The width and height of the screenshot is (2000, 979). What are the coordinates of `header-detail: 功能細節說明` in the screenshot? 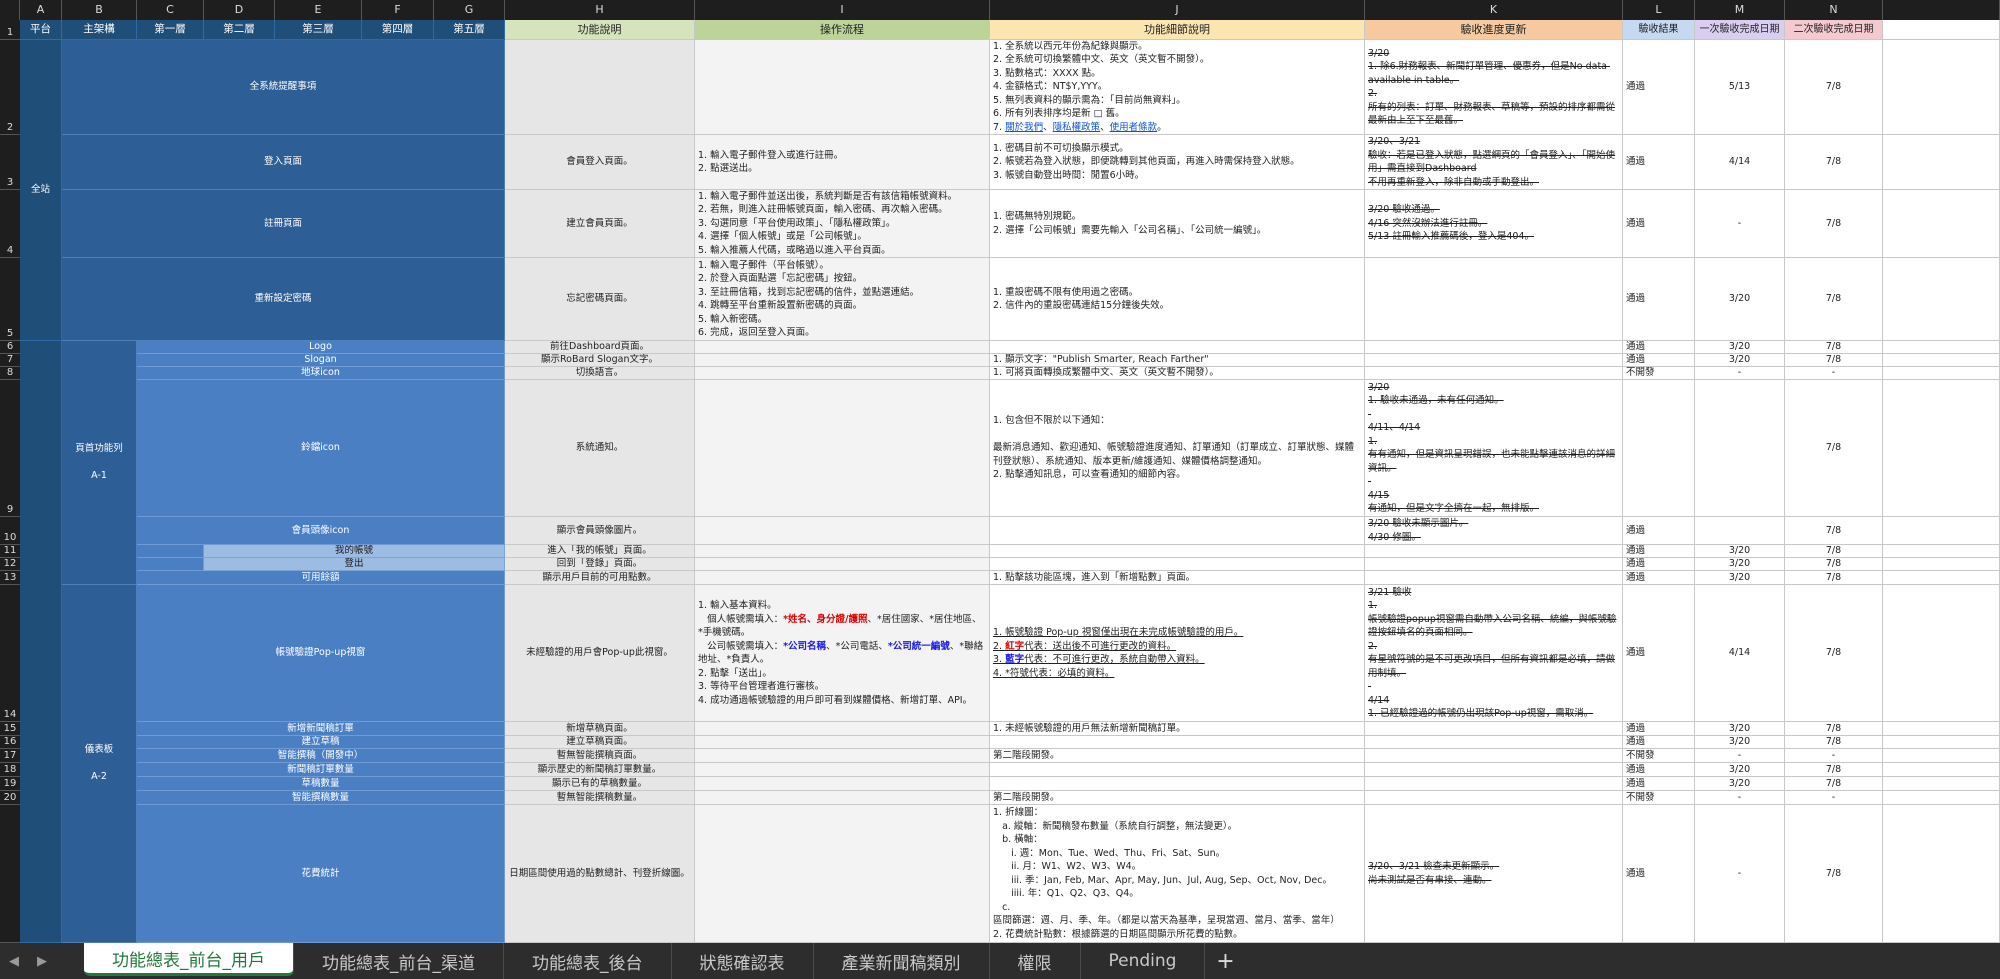 It's located at (1177, 30).